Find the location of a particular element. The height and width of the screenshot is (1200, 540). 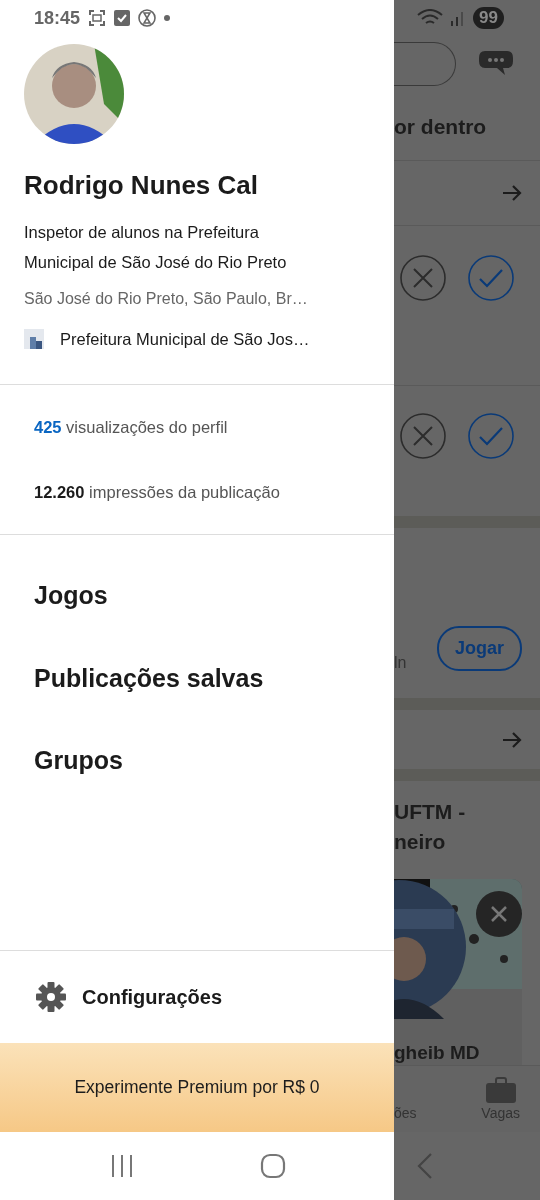

company-logo-icon is located at coordinates (34, 339).